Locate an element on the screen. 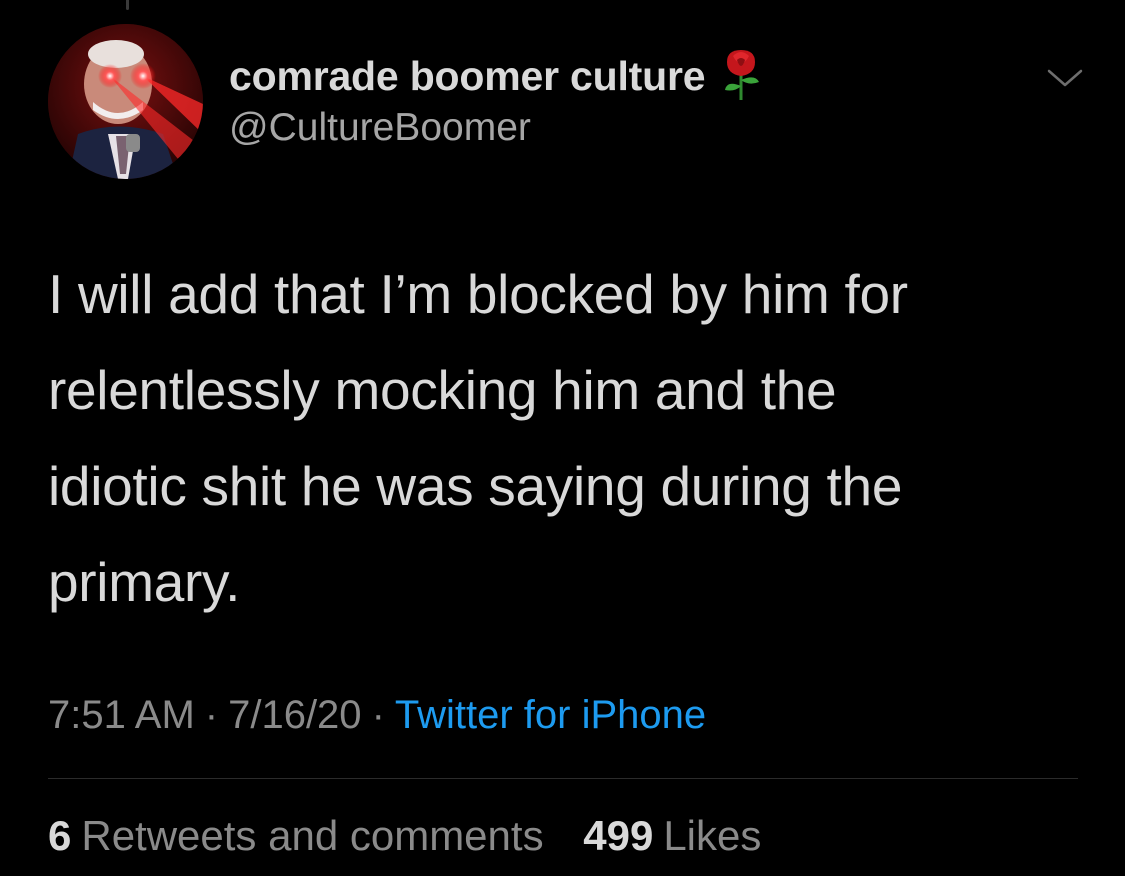 This screenshot has height=876, width=1125. tweet-stats: 6 Retweets and comments 499 Likes is located at coordinates (404, 836).